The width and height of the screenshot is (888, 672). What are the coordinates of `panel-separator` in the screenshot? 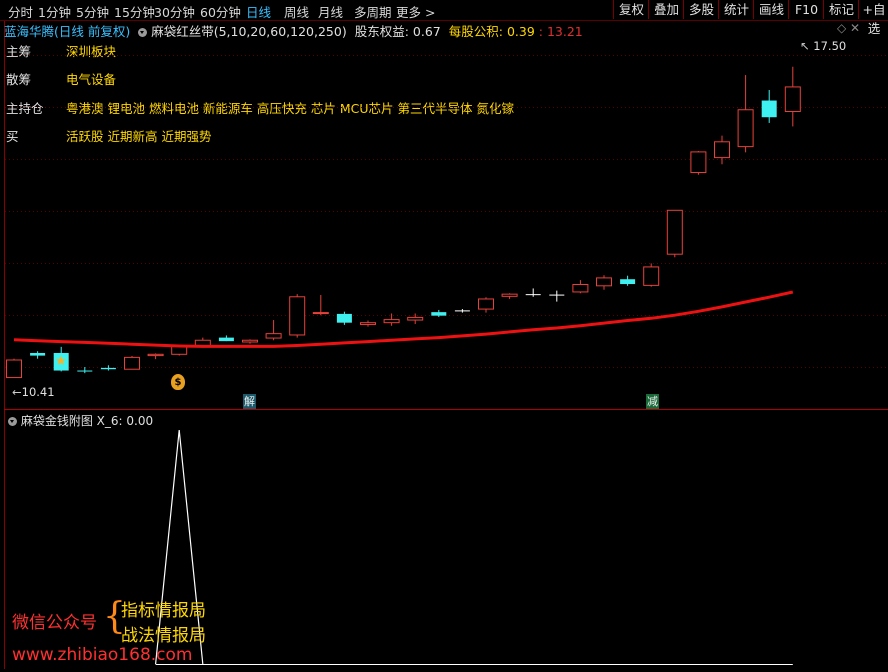 It's located at (446, 409).